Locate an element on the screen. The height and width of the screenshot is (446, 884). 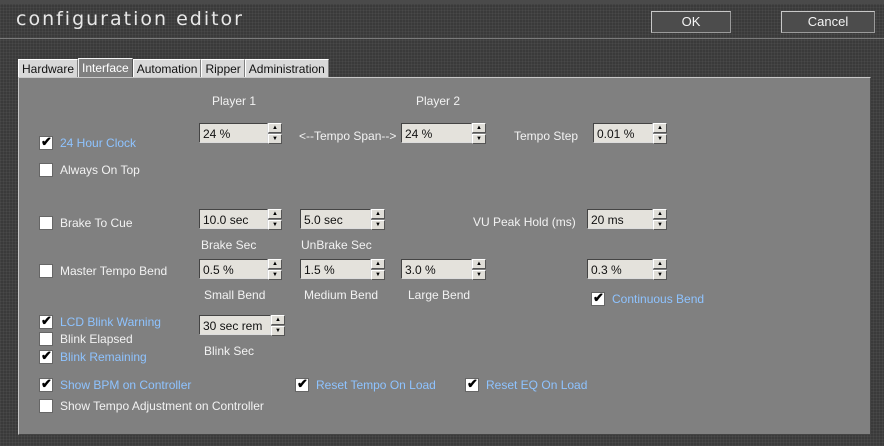
tempo-step-field: 0.01 % is located at coordinates (623, 133).